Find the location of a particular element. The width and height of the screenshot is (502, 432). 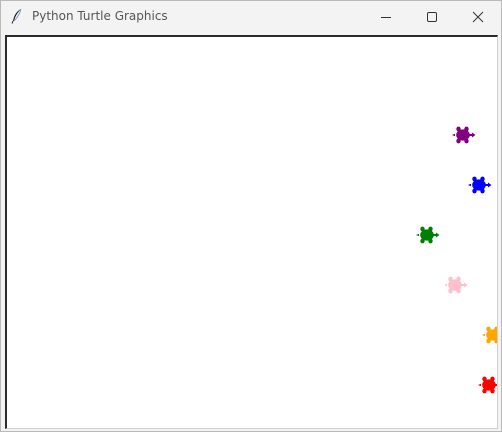

turtle-purple is located at coordinates (464, 135).